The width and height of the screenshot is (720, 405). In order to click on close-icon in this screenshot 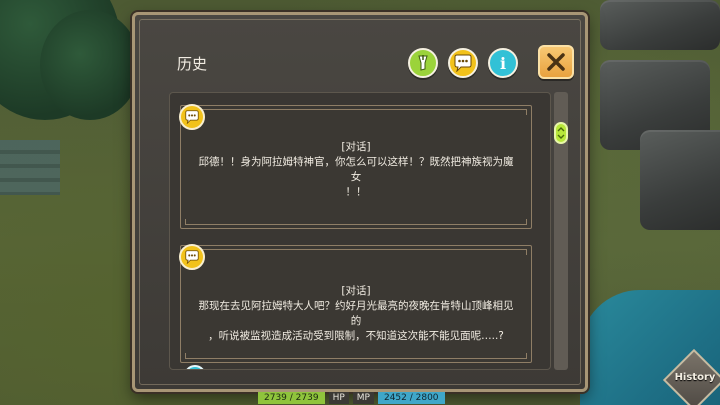, I will do `click(556, 62)`.